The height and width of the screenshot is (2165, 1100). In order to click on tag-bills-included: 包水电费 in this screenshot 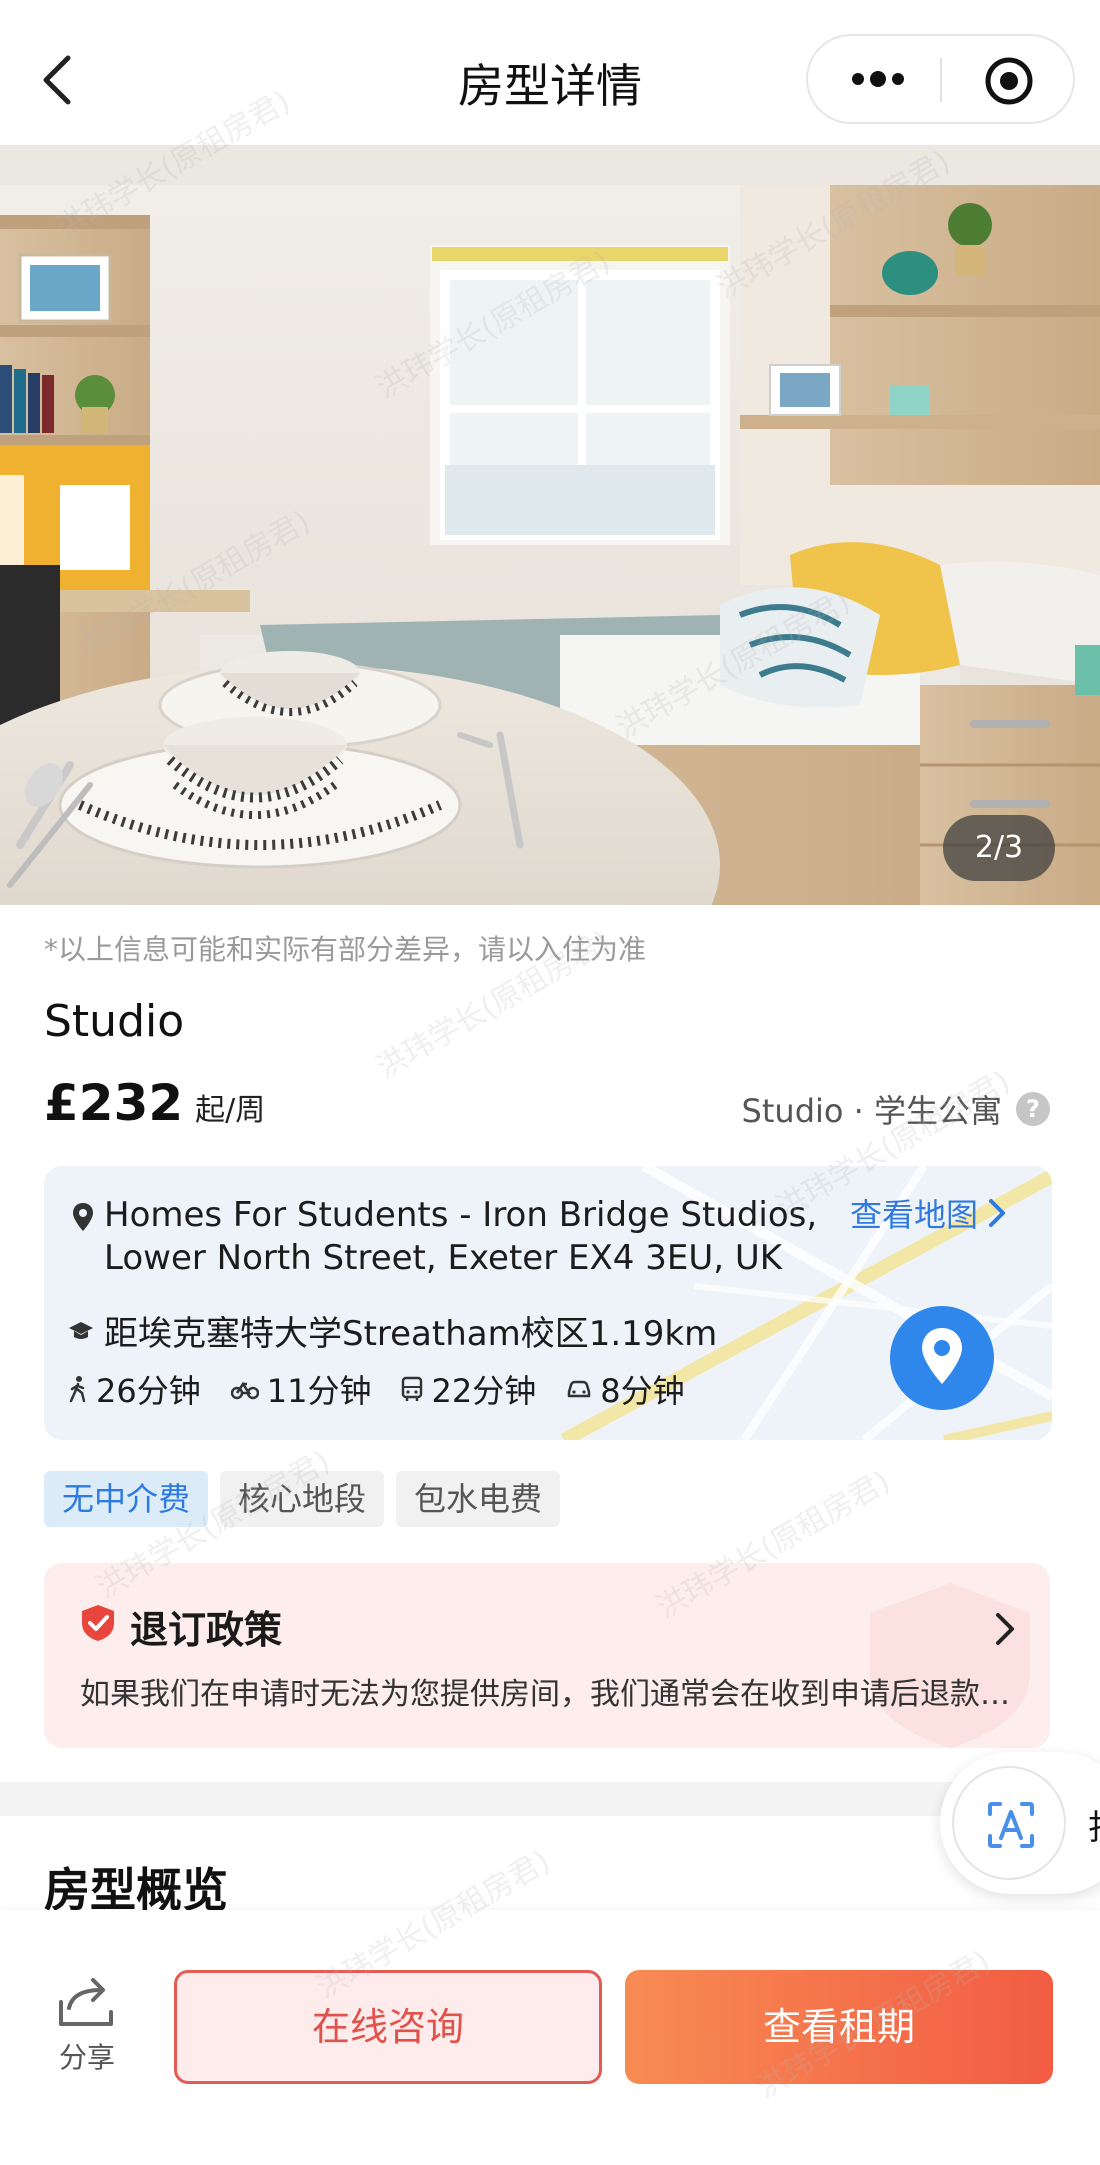, I will do `click(478, 1499)`.